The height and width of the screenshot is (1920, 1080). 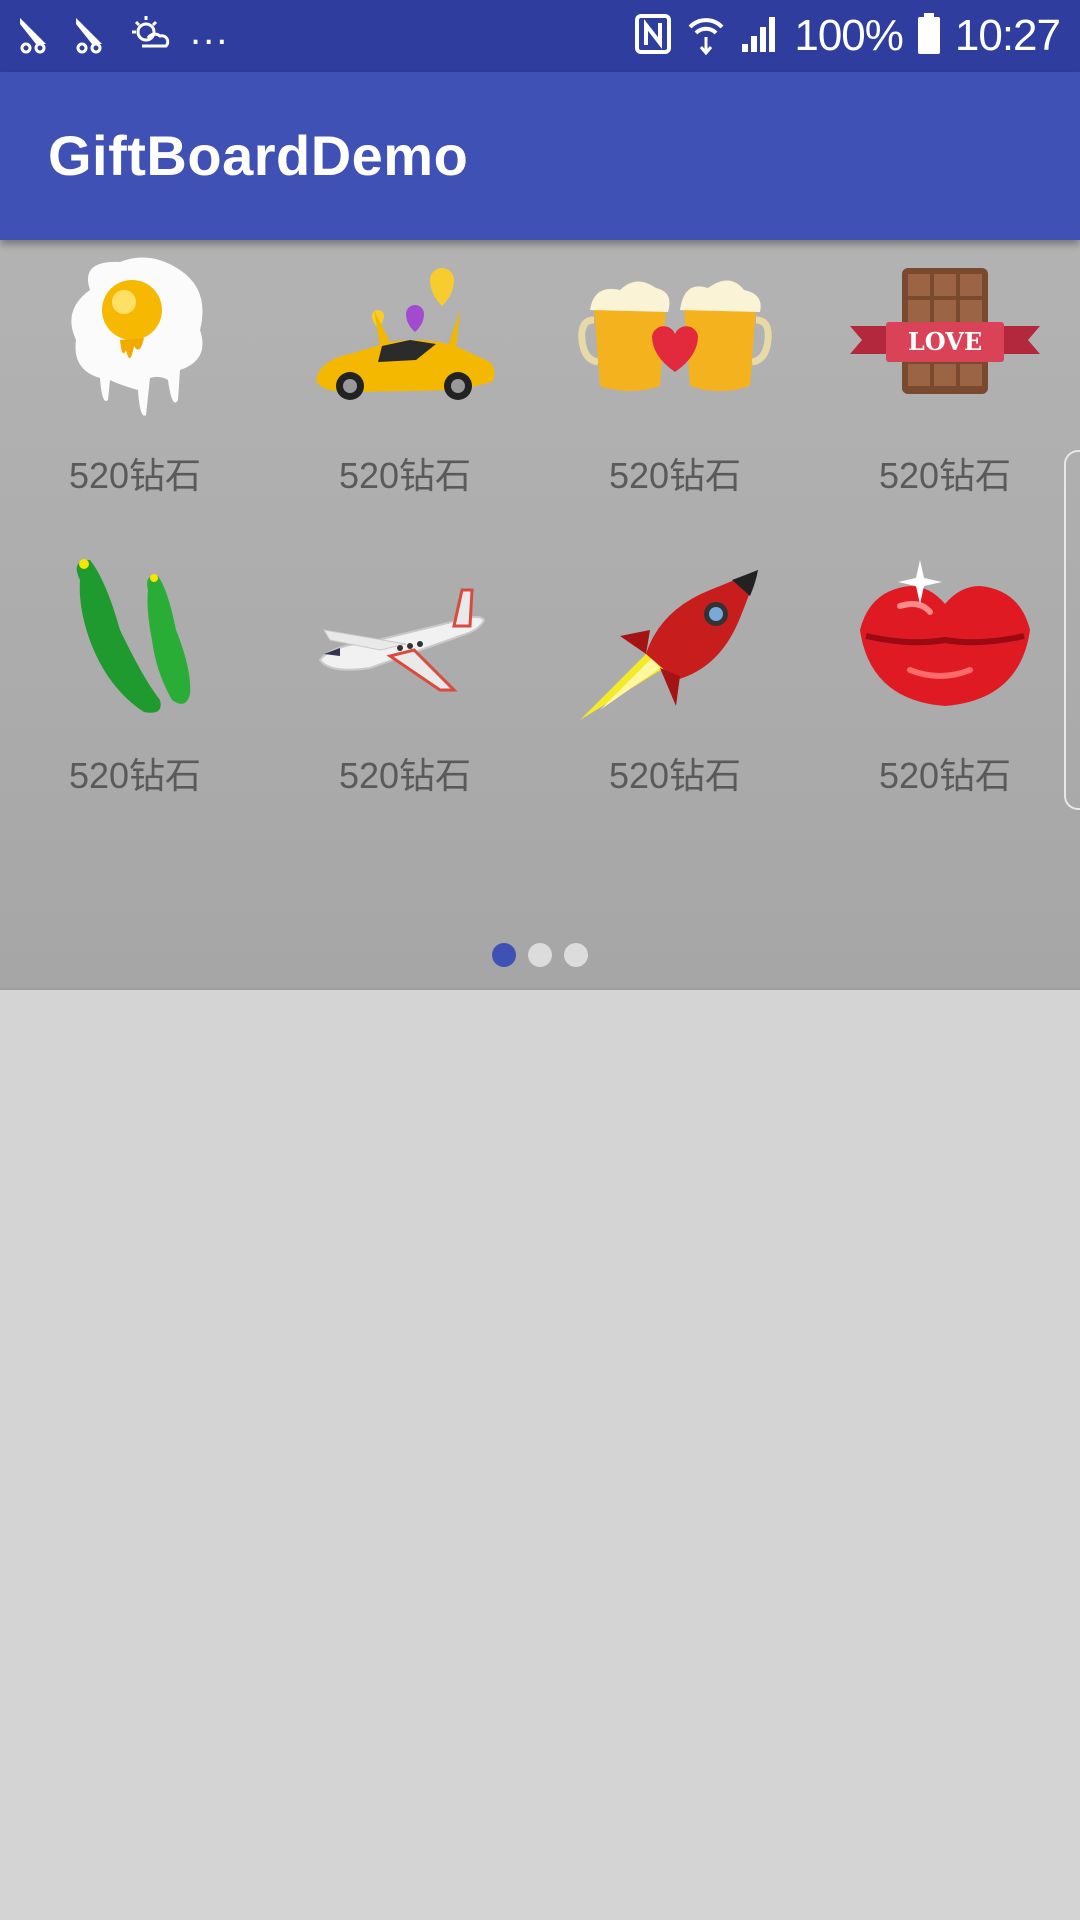 What do you see at coordinates (669, 640) in the screenshot?
I see `rocket-icon` at bounding box center [669, 640].